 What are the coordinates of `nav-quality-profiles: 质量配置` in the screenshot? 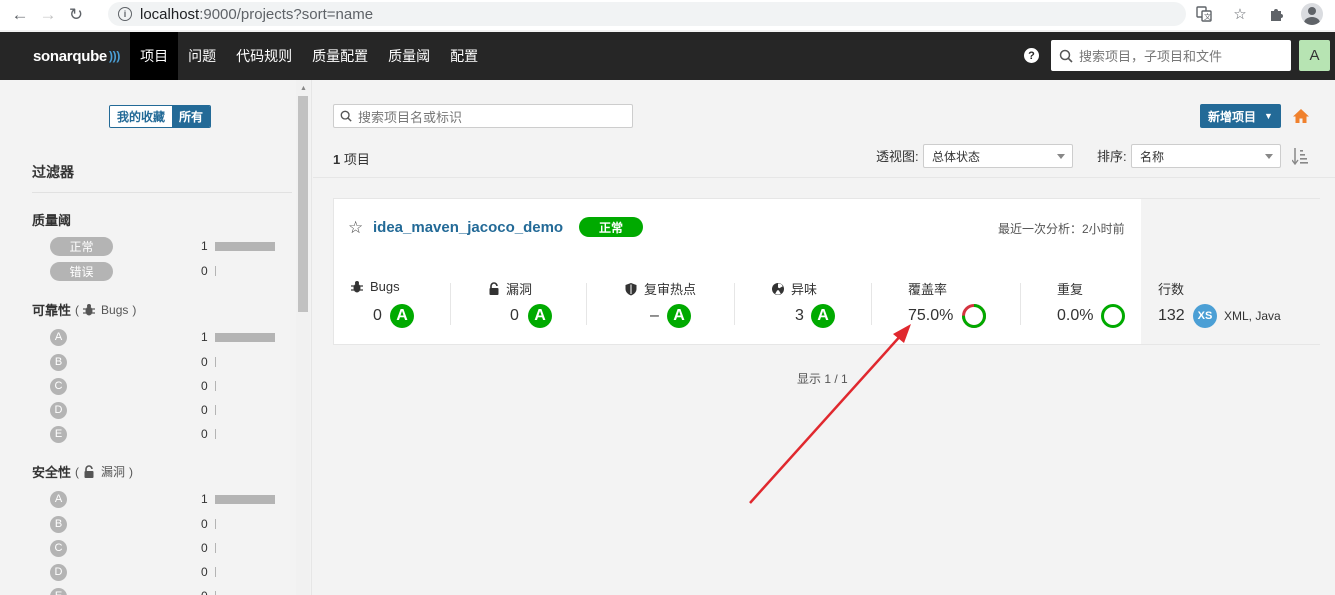 It's located at (340, 56).